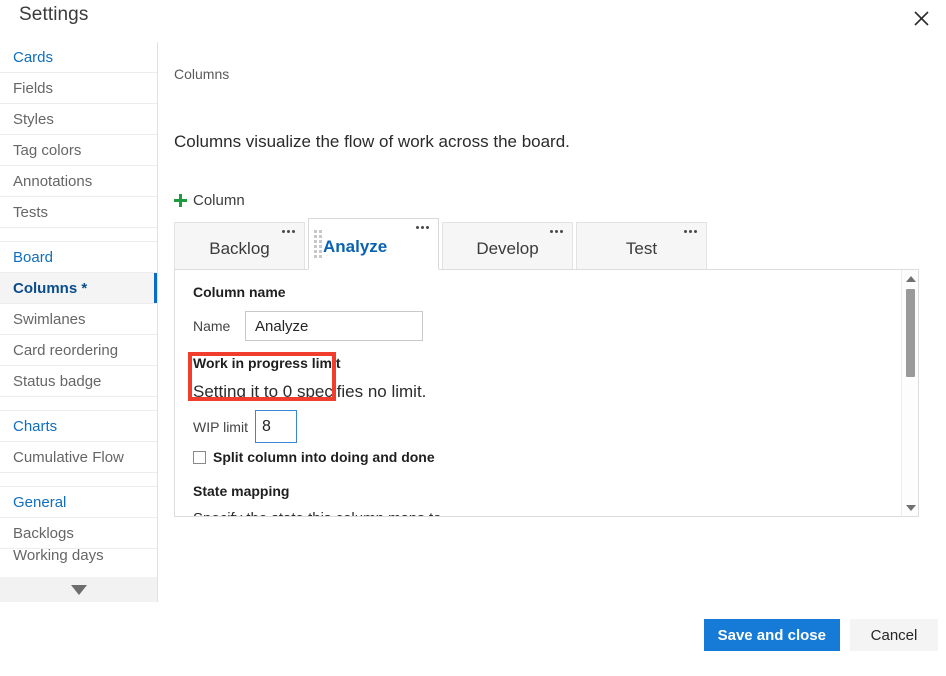  What do you see at coordinates (239, 292) in the screenshot?
I see `column-name-heading: Column name` at bounding box center [239, 292].